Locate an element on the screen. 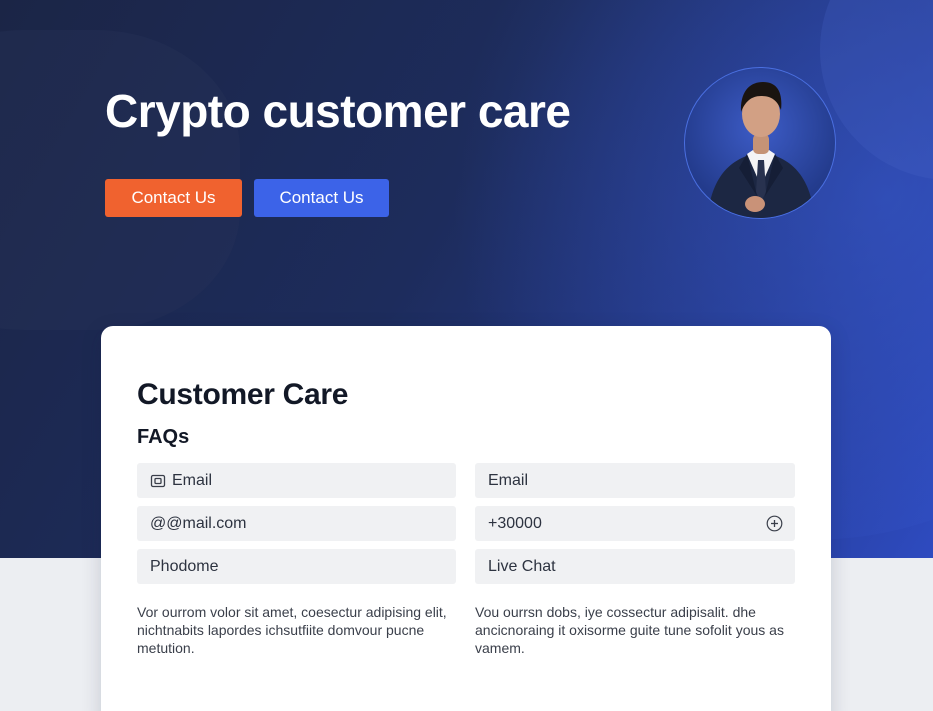  phone-number-field: +30000 is located at coordinates (635, 523).